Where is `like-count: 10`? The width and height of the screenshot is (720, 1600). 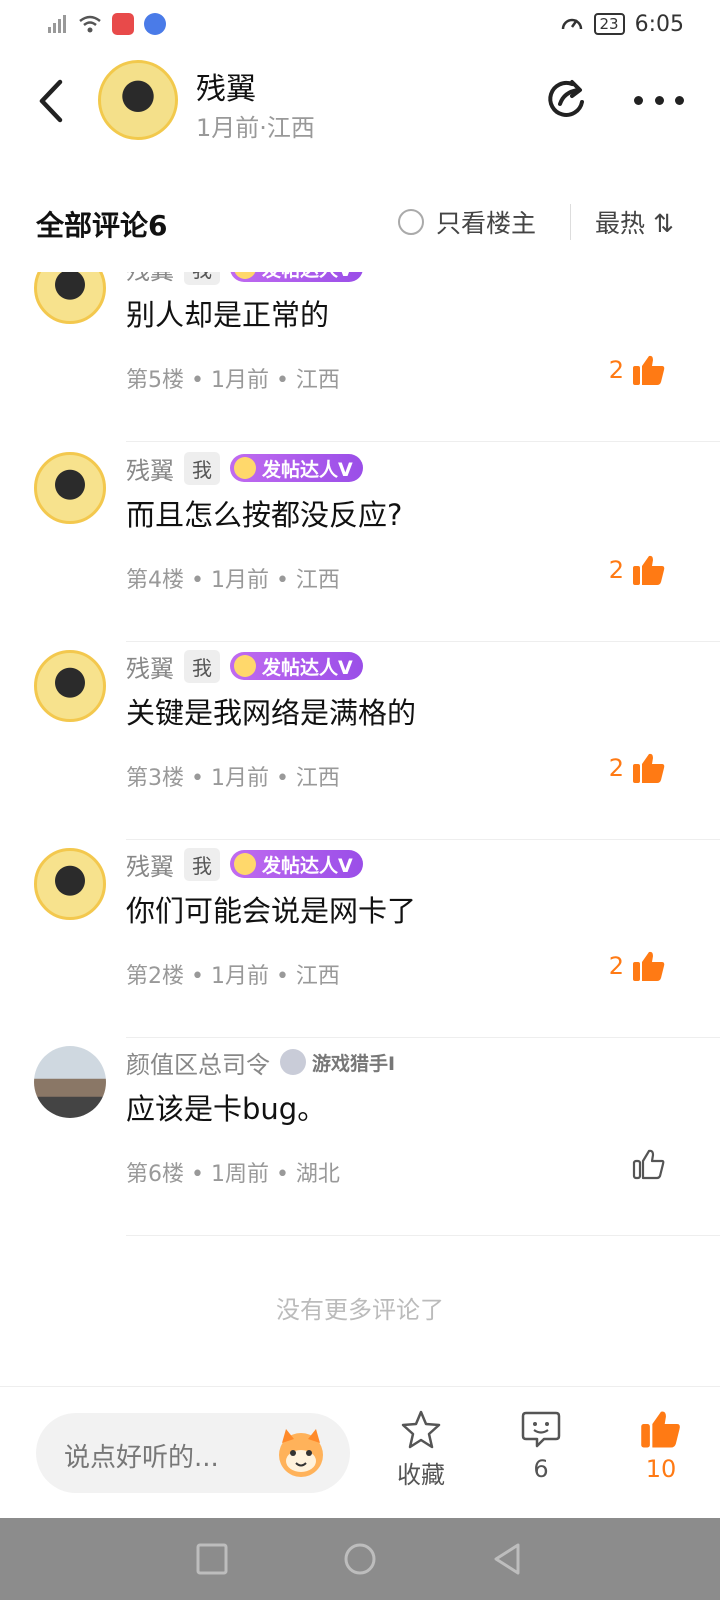 like-count: 10 is located at coordinates (661, 1469).